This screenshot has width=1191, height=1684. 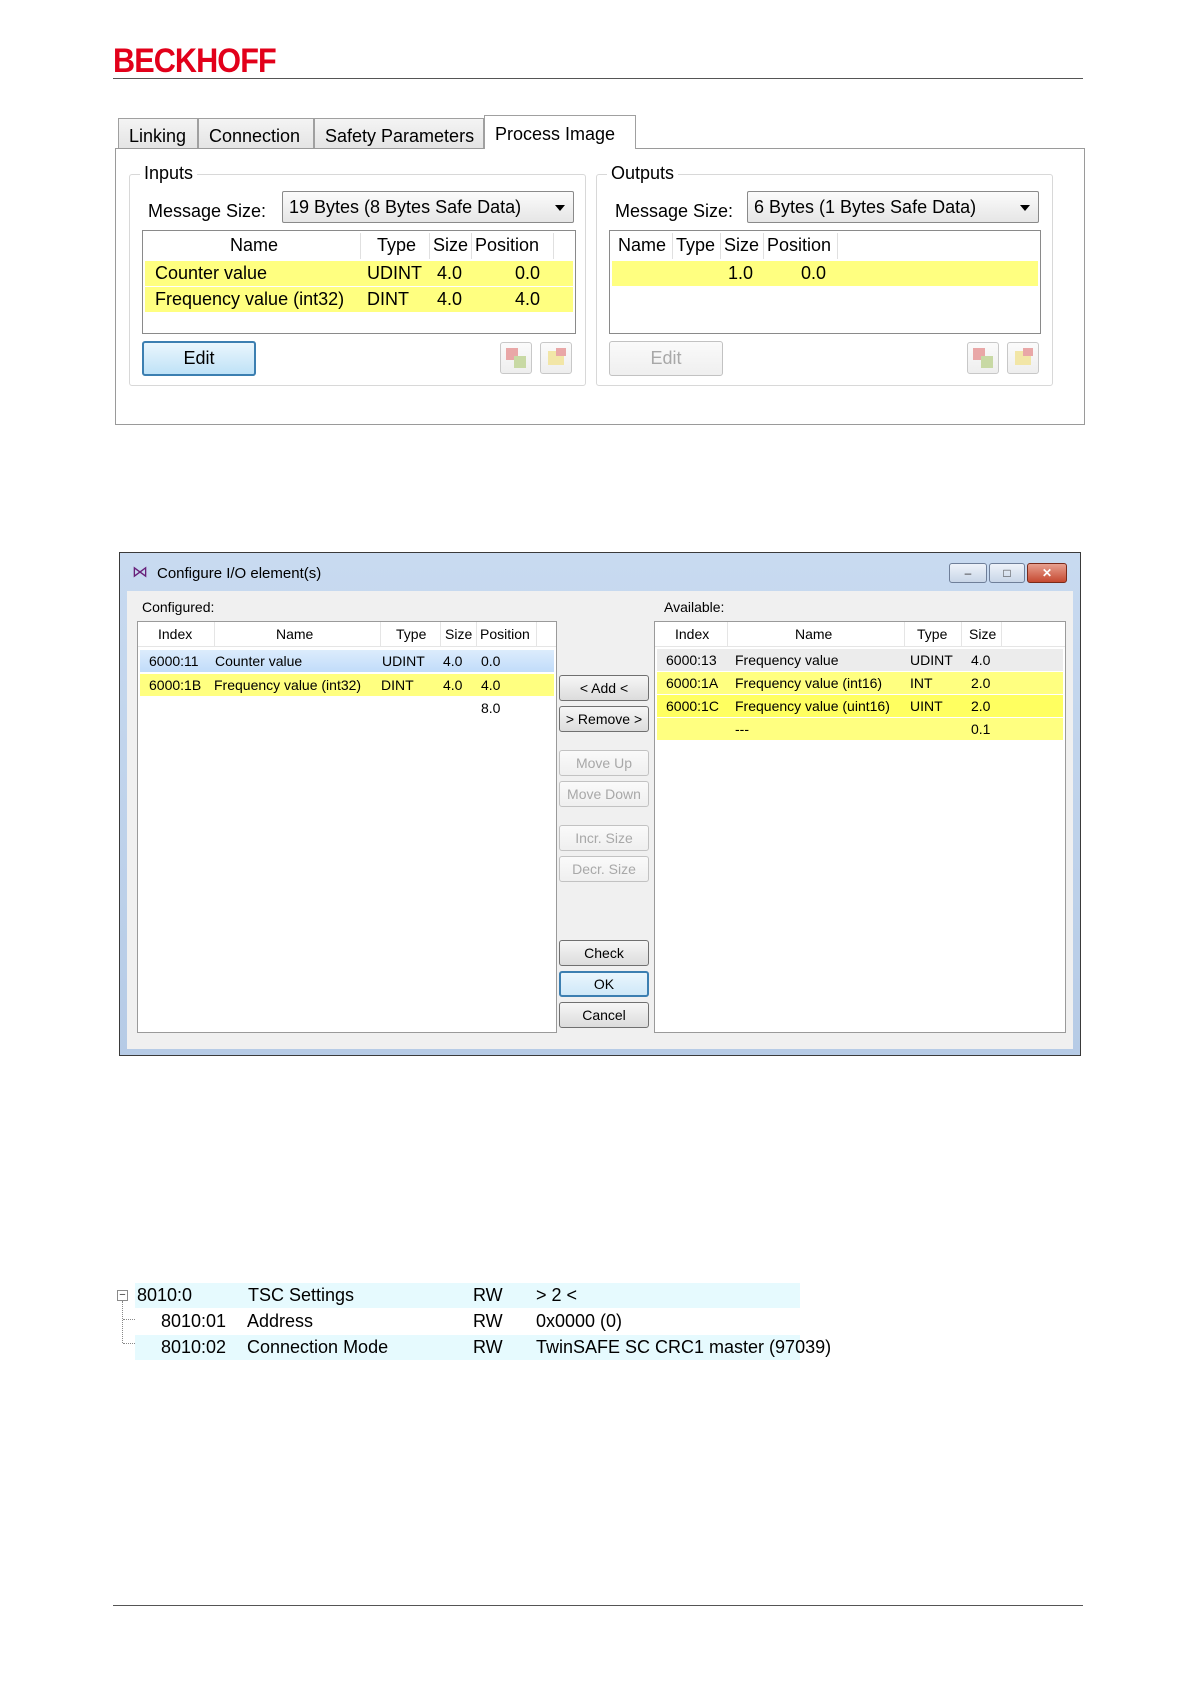 I want to click on tree-name: Connection Mode, so click(x=318, y=1347).